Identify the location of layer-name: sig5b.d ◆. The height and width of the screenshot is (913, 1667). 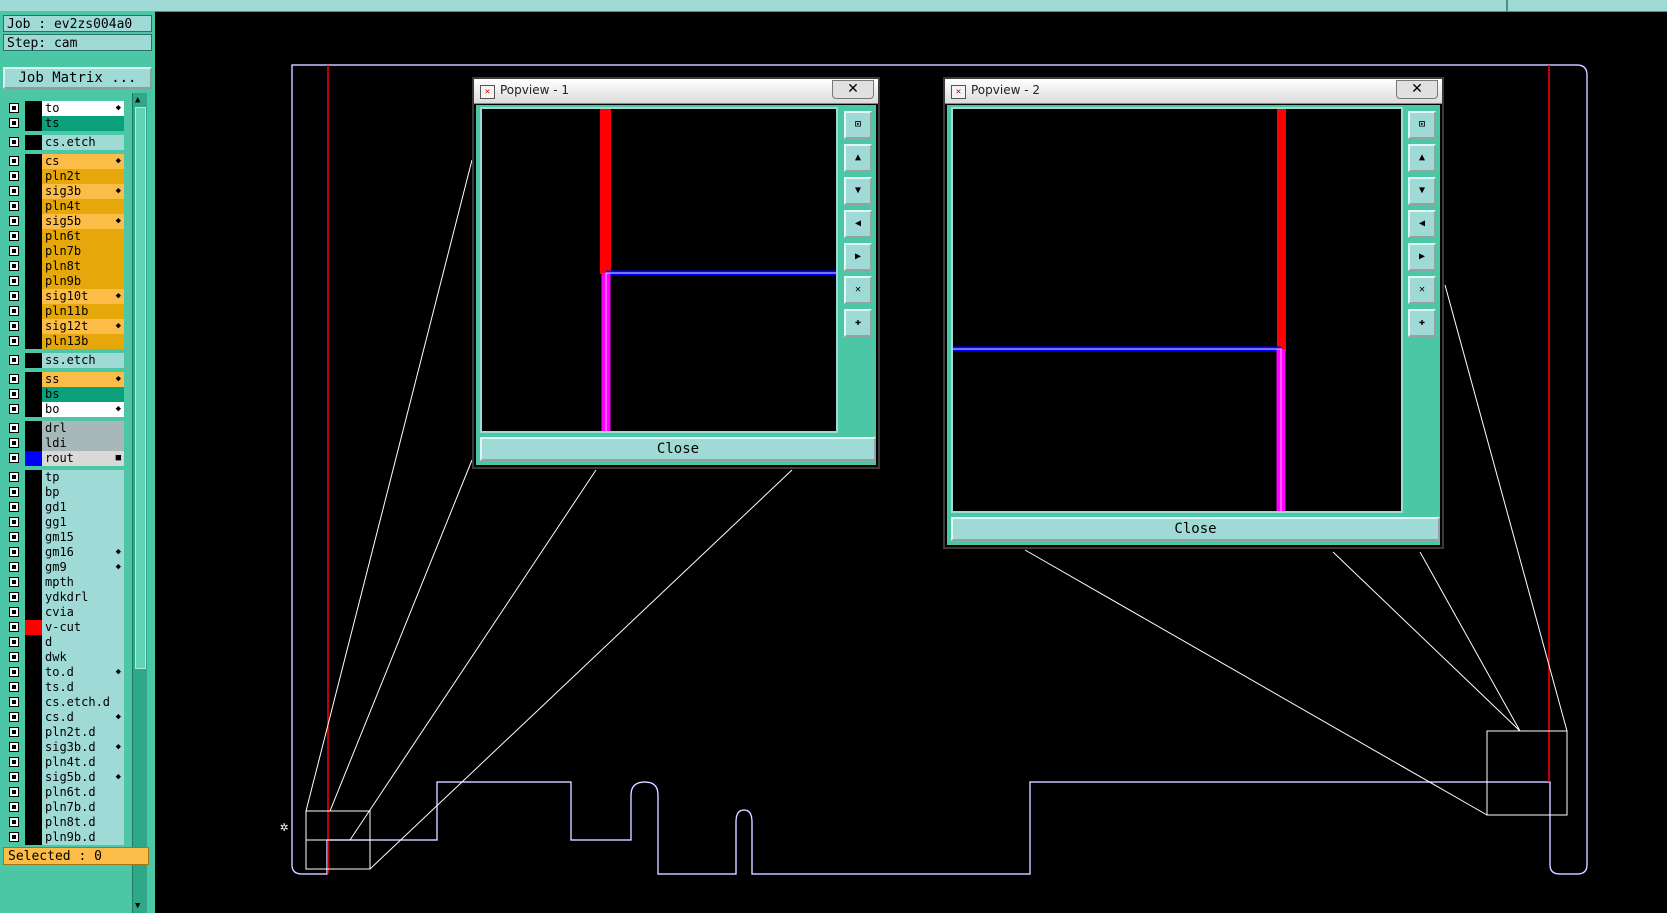
(83, 777).